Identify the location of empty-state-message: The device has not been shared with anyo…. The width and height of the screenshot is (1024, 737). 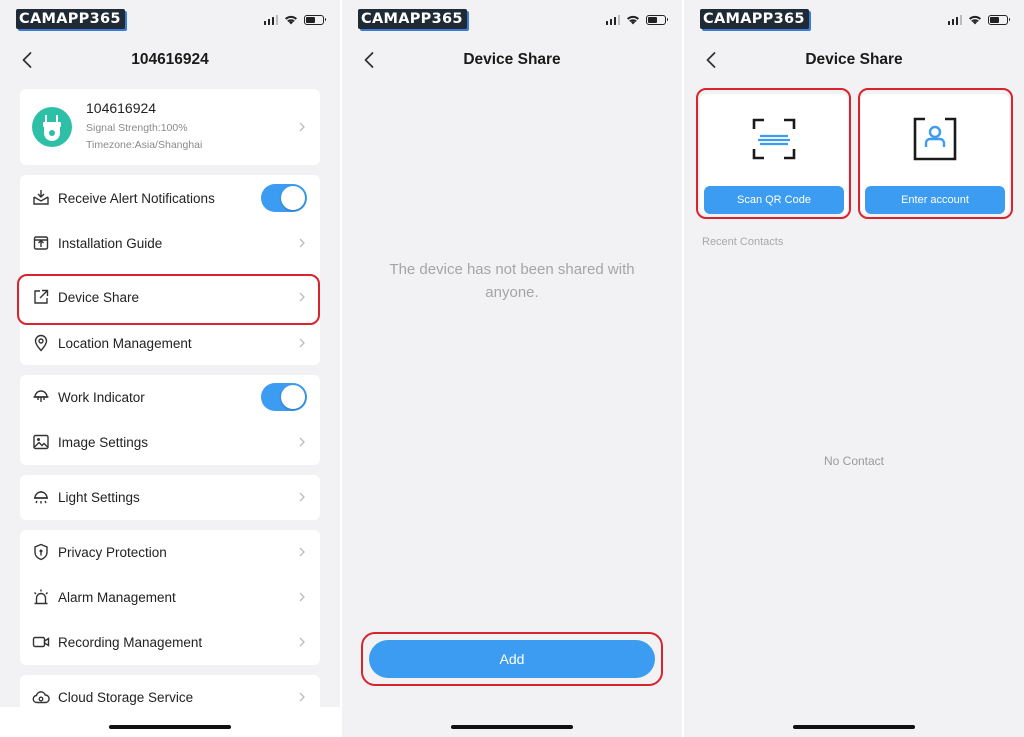
(512, 281).